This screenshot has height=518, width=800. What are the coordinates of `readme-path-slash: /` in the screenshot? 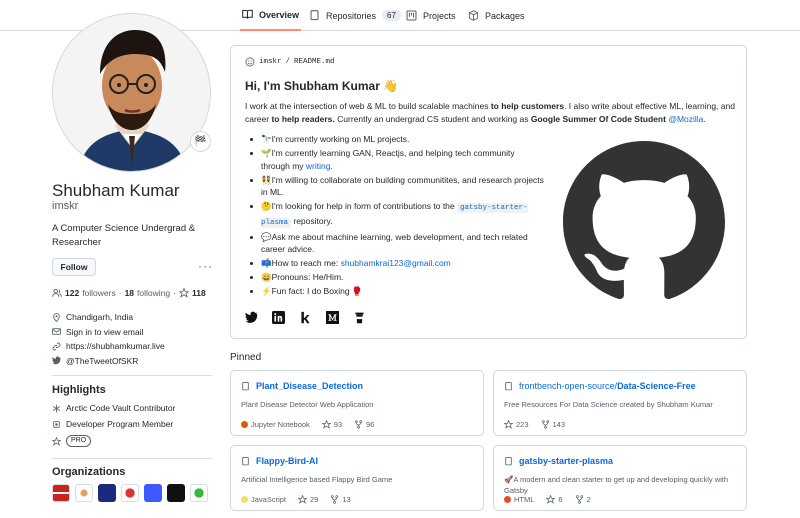 It's located at (288, 62).